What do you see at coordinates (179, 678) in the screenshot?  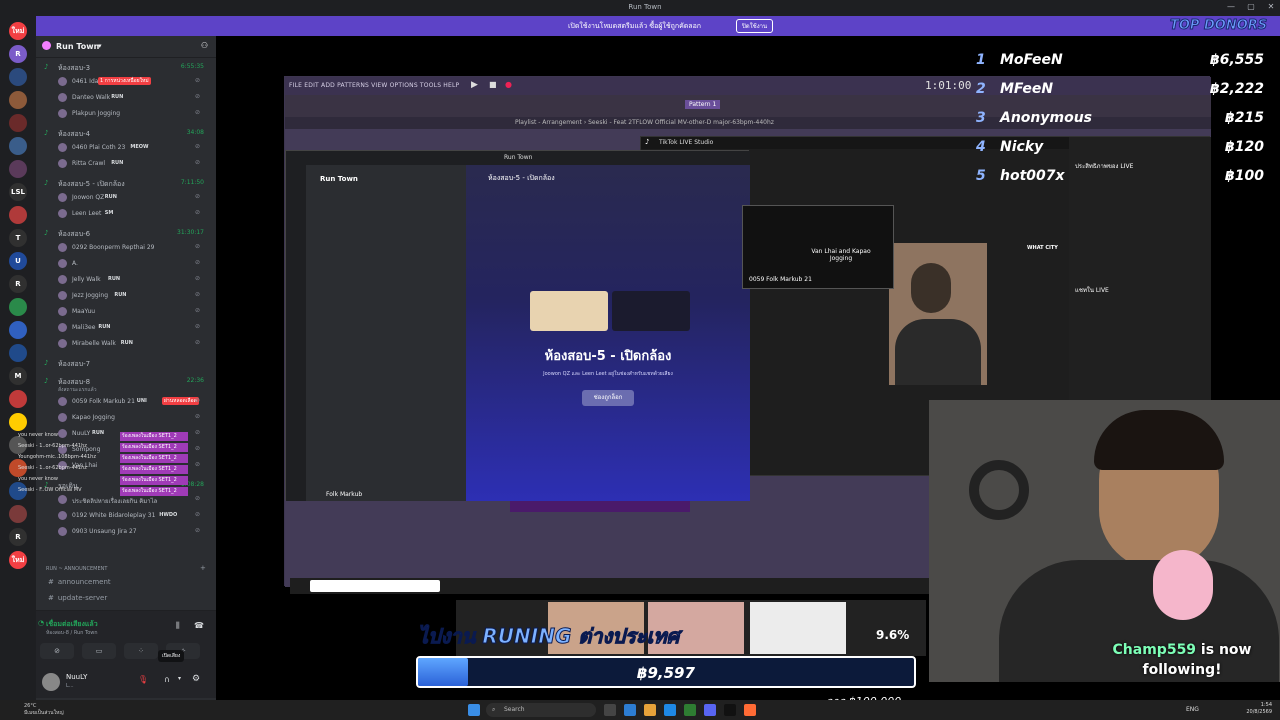 I see `chevron-down-icon: ▾` at bounding box center [179, 678].